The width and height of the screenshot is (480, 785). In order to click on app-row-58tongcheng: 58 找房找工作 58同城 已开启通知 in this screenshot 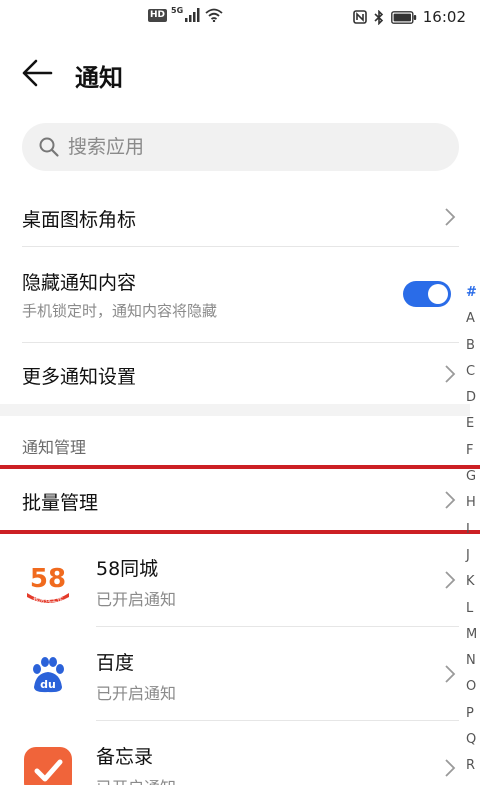, I will do `click(240, 583)`.